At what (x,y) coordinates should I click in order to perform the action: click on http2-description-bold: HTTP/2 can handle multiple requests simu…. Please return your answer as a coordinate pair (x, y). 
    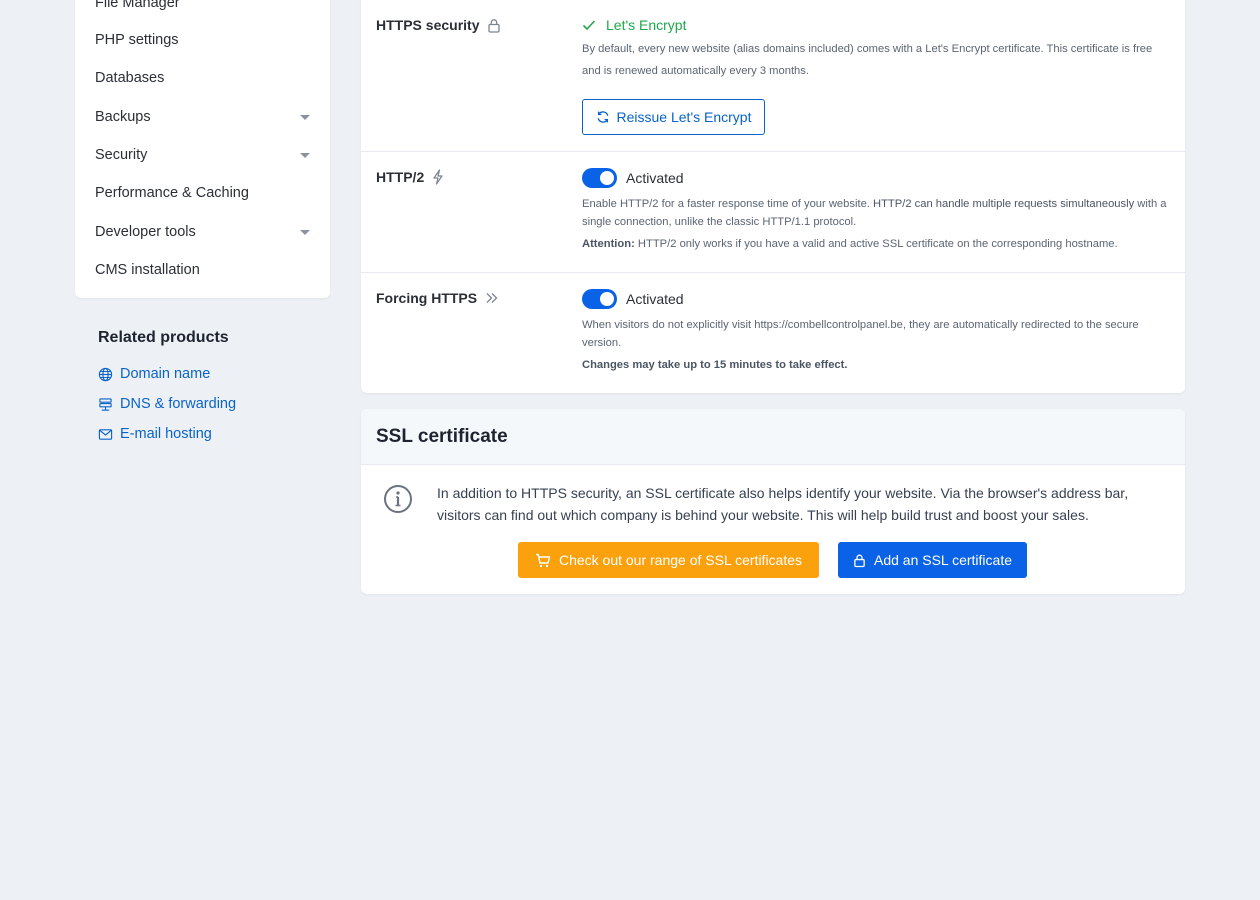
    Looking at the image, I should click on (1004, 204).